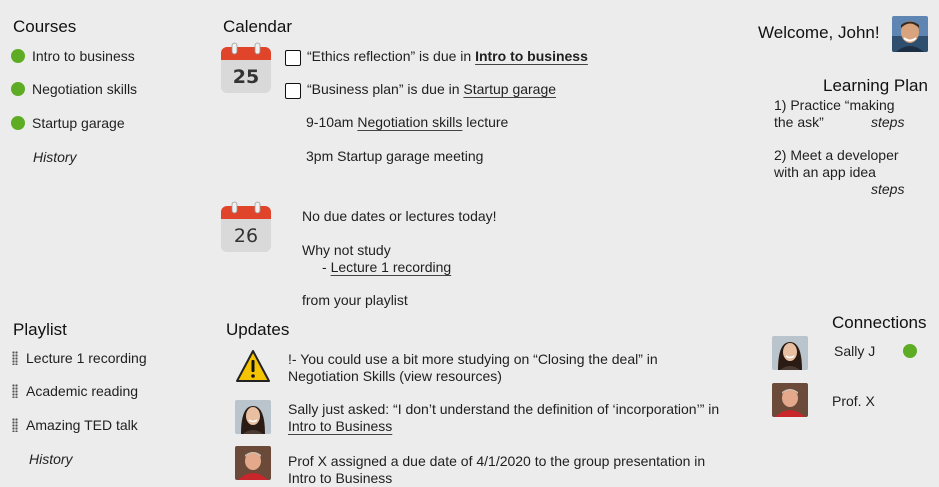  I want to click on plan-step-text: 2) Meet a developer, so click(836, 155).